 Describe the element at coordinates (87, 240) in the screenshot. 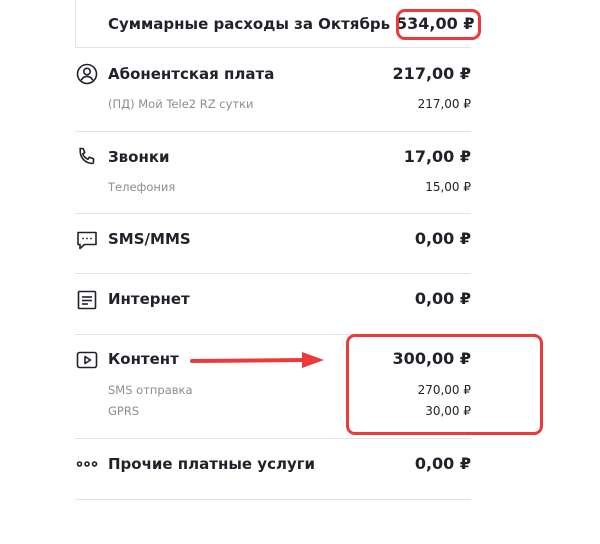

I see `message-icon` at that location.